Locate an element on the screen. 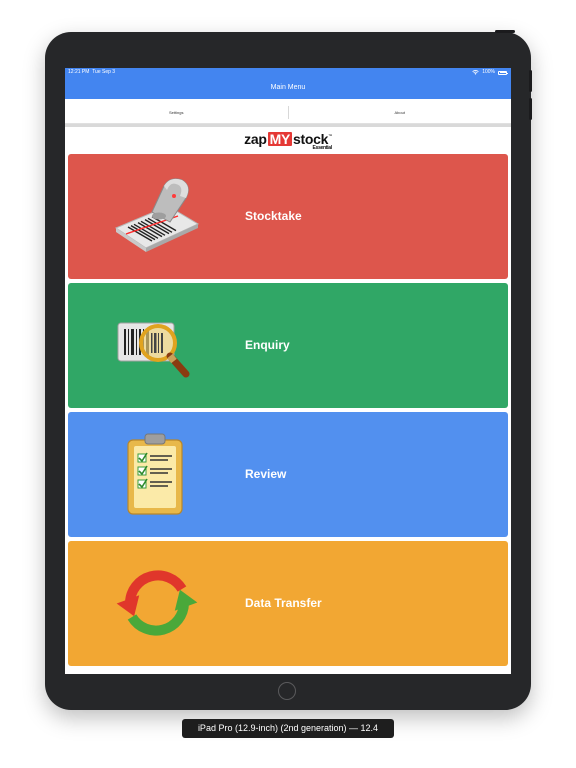 The image size is (576, 768). sync-arrows-icon is located at coordinates (157, 603).